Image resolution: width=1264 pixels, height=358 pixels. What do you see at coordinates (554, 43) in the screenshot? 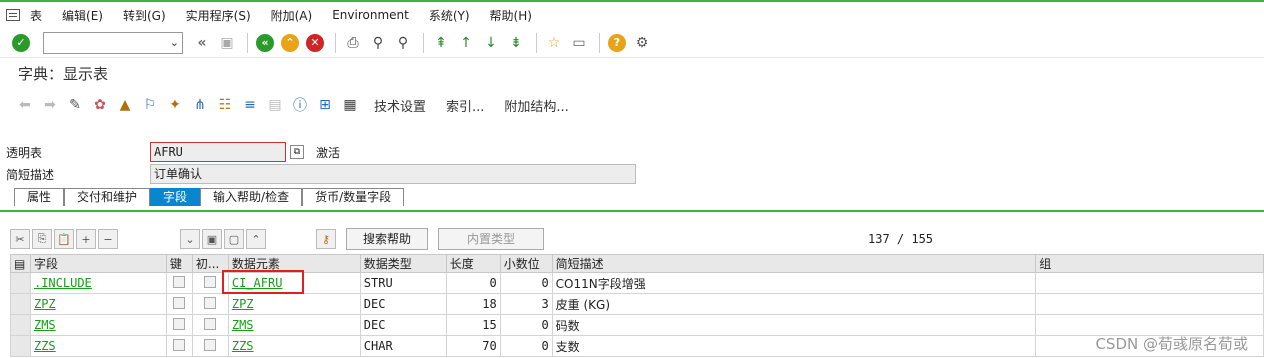
I see `new-session-icon: ☆` at bounding box center [554, 43].